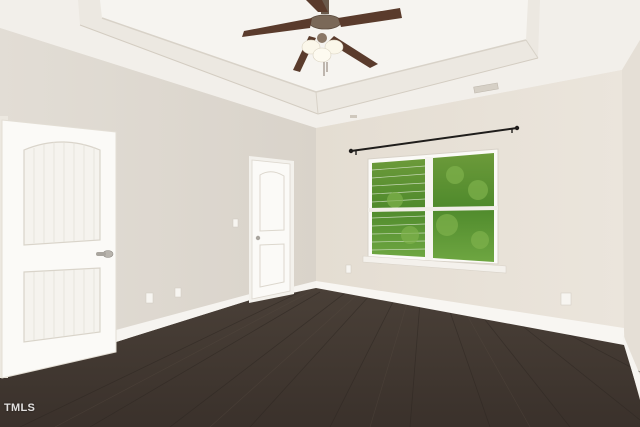 The image size is (640, 427). Describe the element at coordinates (258, 238) in the screenshot. I see `closet-door-knob` at that location.